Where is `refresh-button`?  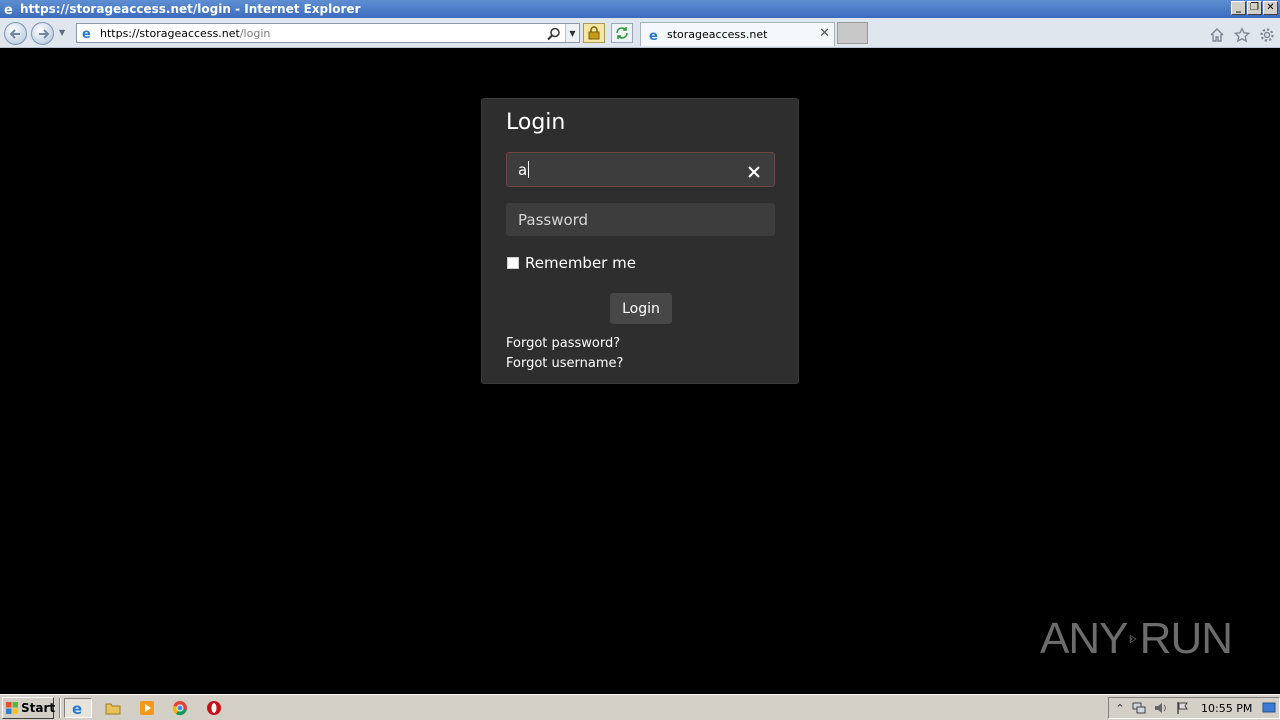
refresh-button is located at coordinates (622, 33).